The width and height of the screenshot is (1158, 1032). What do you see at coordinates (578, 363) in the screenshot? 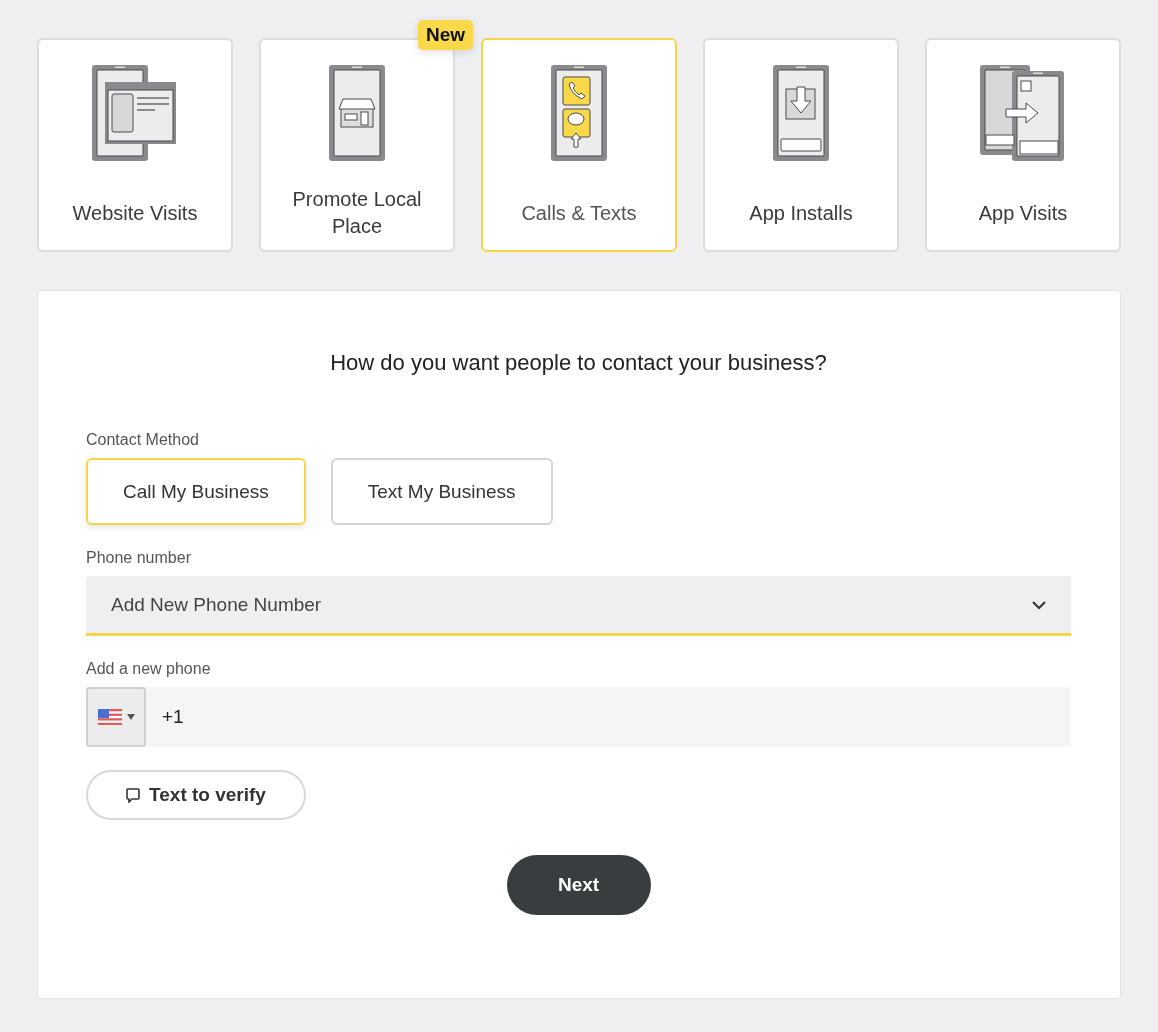
I see `question-heading: How do you want people to contact your business?` at bounding box center [578, 363].